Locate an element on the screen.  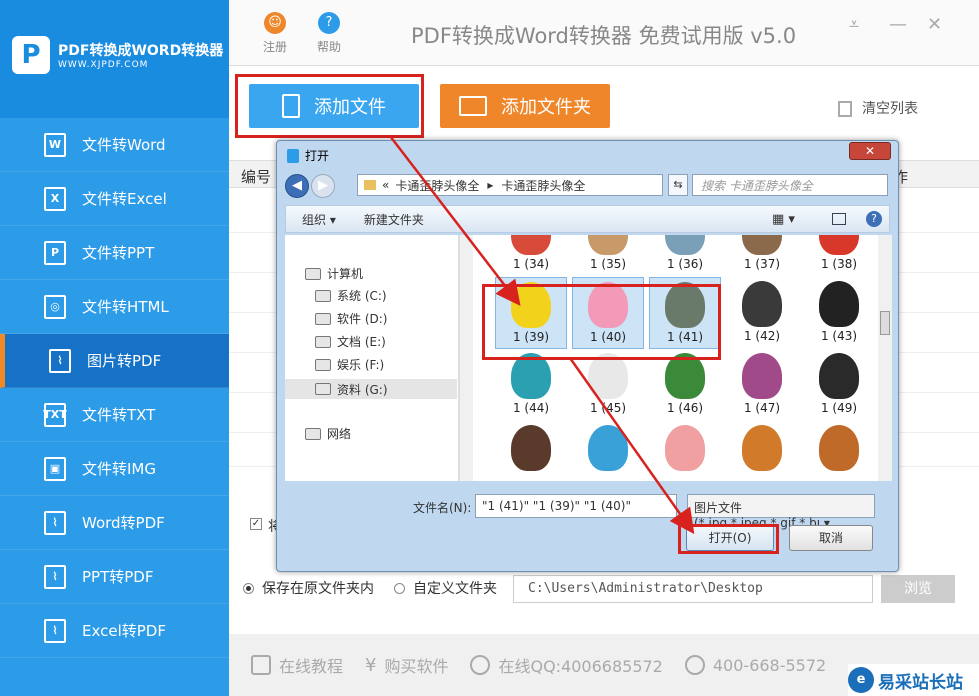
preview-pane-icon is located at coordinates (839, 219).